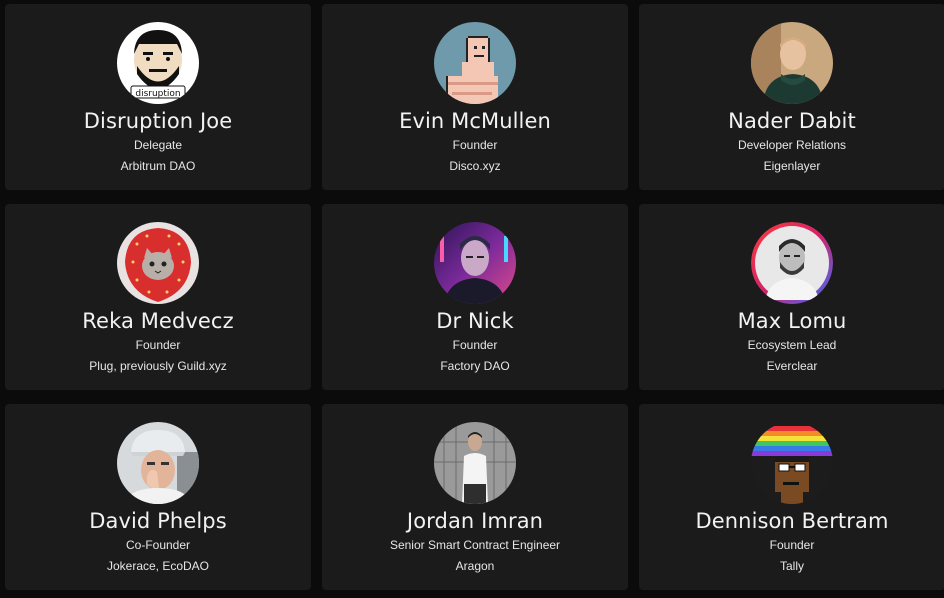 This screenshot has height=598, width=944. I want to click on speaker-org: Everclear, so click(792, 366).